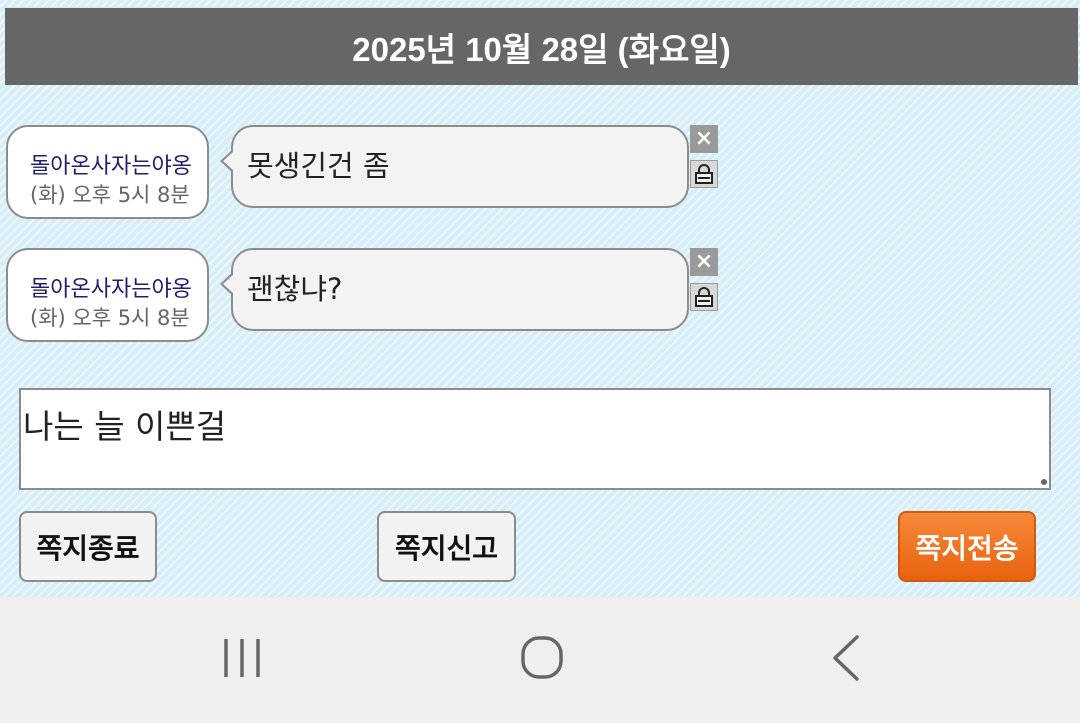  What do you see at coordinates (318, 166) in the screenshot?
I see `message-text: 못생긴건 좀` at bounding box center [318, 166].